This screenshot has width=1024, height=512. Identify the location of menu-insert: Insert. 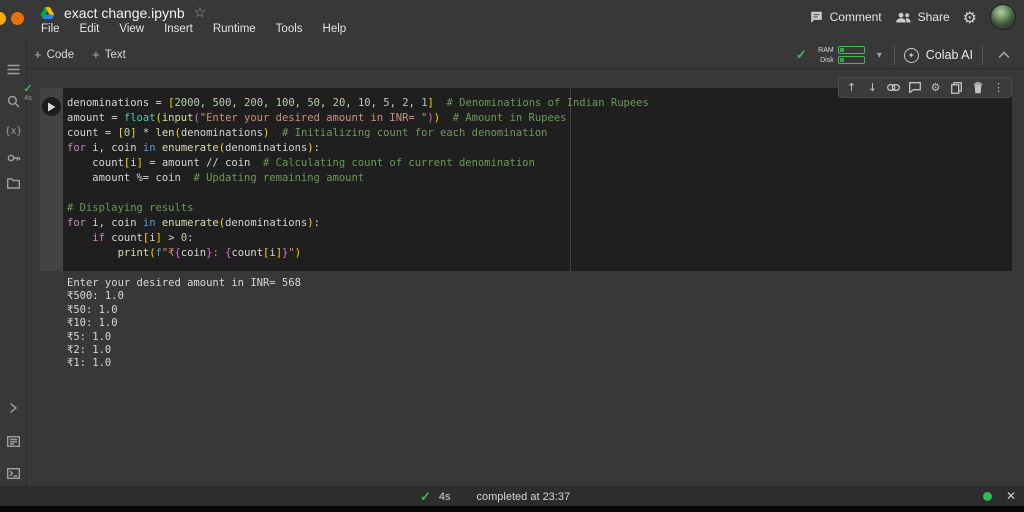
(178, 29).